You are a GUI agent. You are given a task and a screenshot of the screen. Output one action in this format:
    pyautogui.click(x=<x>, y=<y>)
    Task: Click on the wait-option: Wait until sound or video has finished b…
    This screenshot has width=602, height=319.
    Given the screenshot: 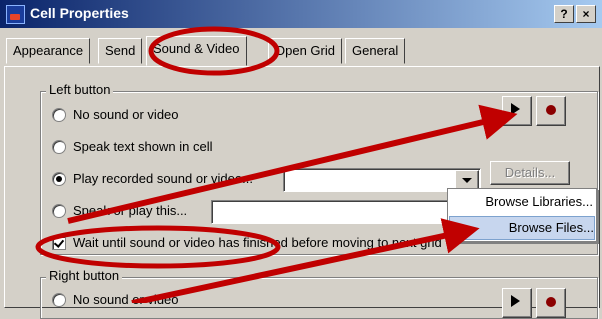 What is the action you would take?
    pyautogui.click(x=247, y=242)
    